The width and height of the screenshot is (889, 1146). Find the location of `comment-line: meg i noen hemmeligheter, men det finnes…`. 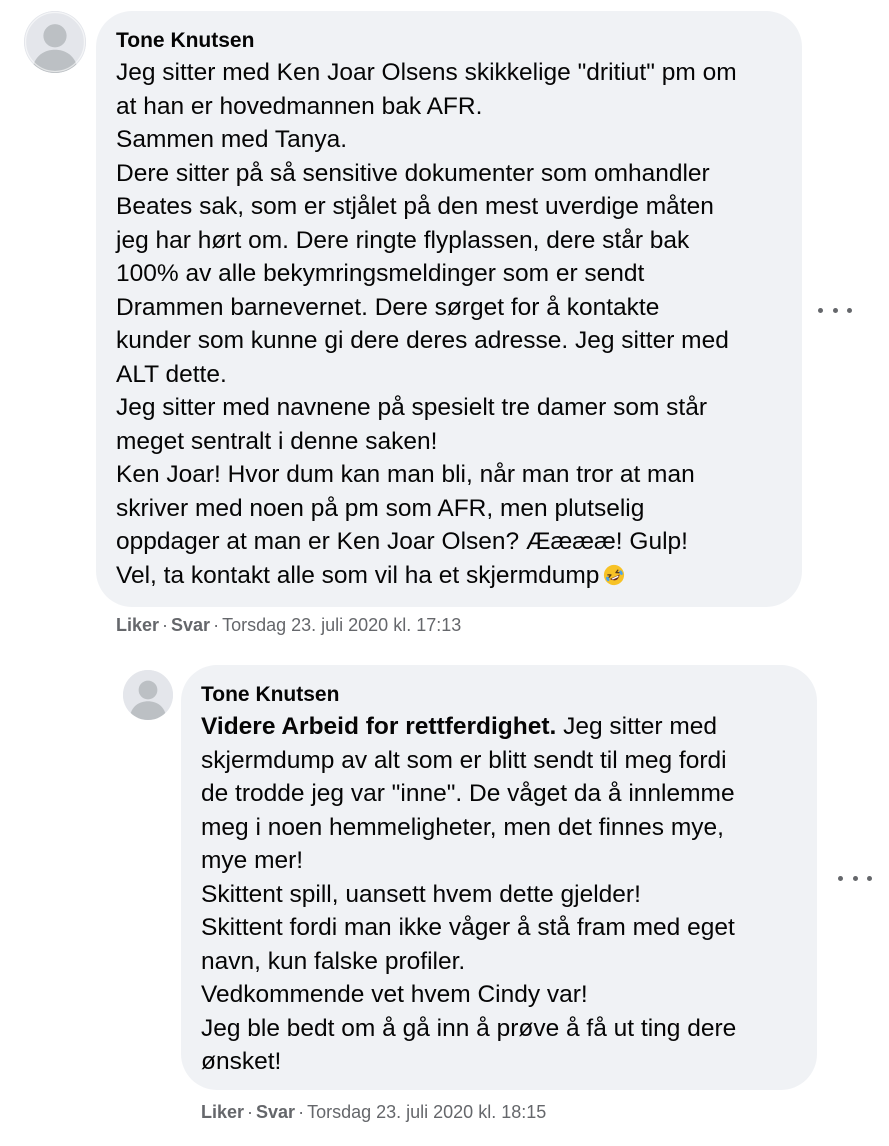

comment-line: meg i noen hemmeligheter, men det finnes… is located at coordinates (462, 827).